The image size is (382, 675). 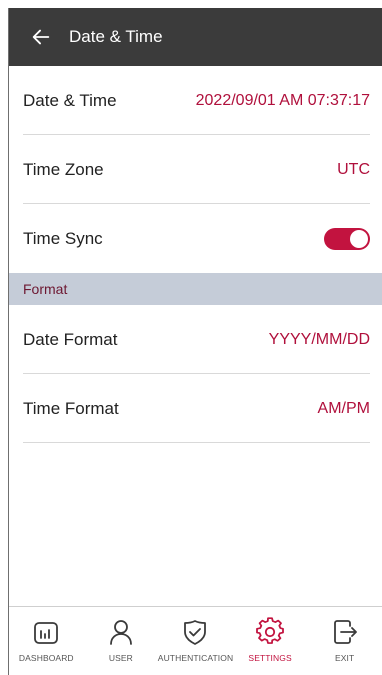 What do you see at coordinates (120, 632) in the screenshot?
I see `user-icon` at bounding box center [120, 632].